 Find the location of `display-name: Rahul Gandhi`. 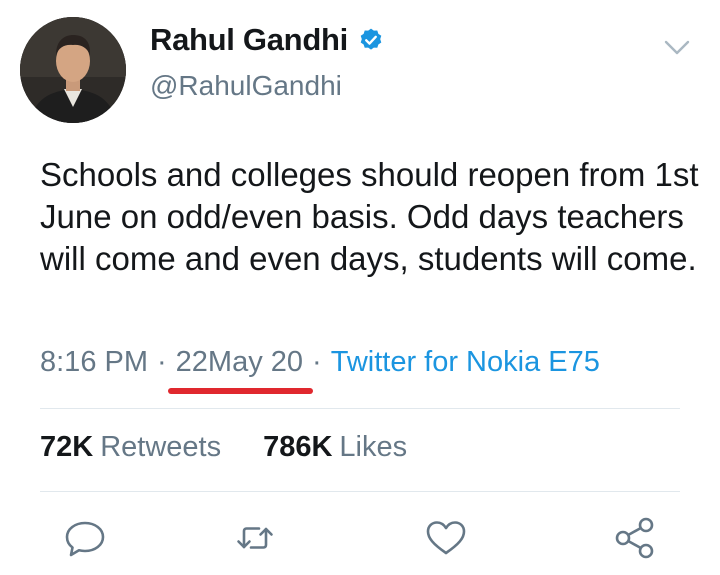

display-name: Rahul Gandhi is located at coordinates (249, 40).